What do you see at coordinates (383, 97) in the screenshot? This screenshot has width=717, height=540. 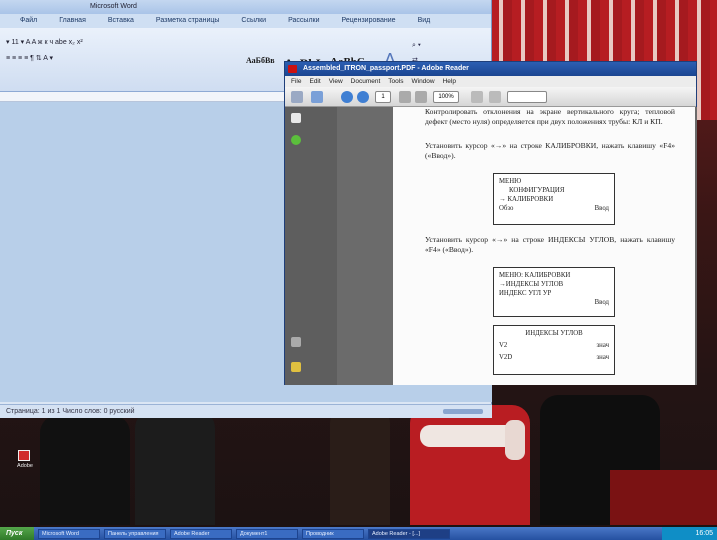 I see `page-number-field: 1` at bounding box center [383, 97].